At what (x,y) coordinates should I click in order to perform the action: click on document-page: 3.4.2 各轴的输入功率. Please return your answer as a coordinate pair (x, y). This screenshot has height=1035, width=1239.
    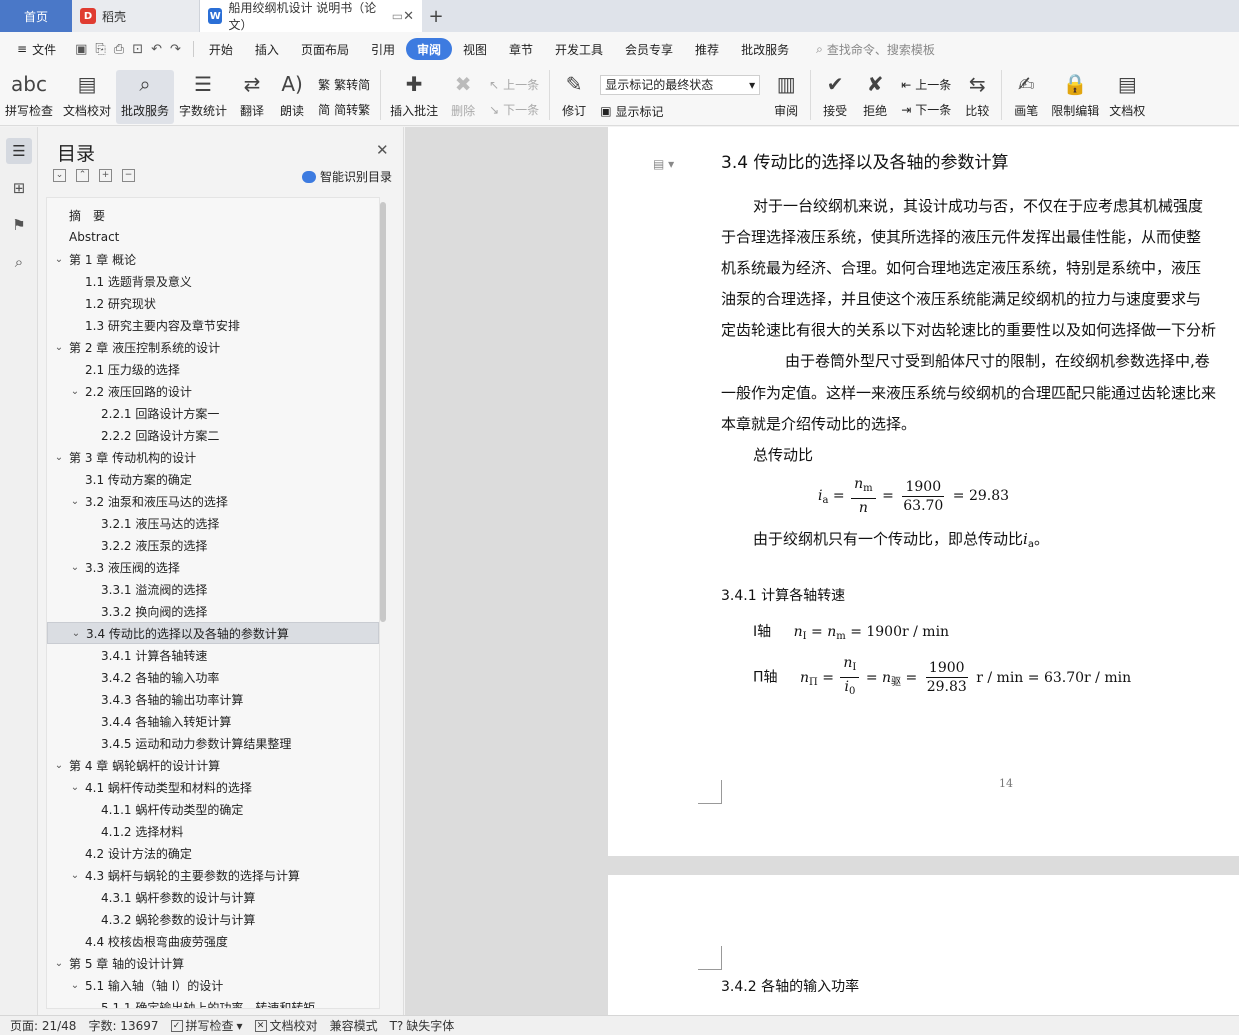
    Looking at the image, I should click on (923, 945).